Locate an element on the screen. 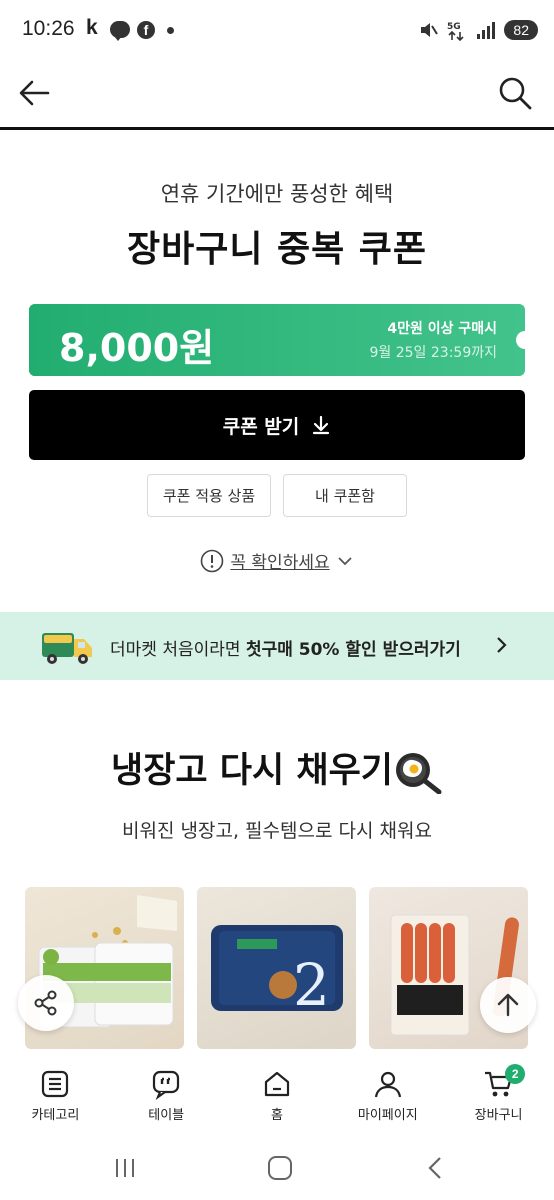 This screenshot has height=1200, width=554. check-notice-toggle: 꼭 확인하세요 is located at coordinates (277, 560).